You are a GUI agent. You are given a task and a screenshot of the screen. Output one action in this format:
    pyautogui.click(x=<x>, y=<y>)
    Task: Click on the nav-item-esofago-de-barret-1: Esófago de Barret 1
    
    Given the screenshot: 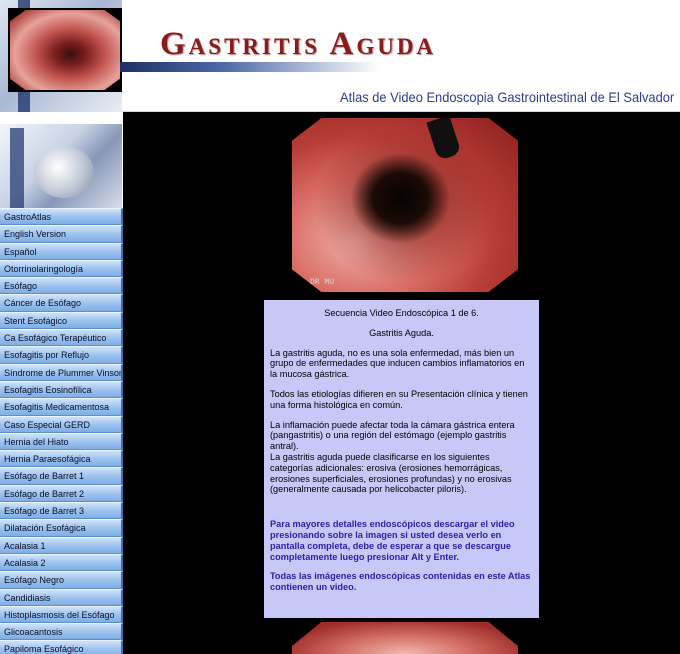 What is the action you would take?
    pyautogui.click(x=61, y=476)
    